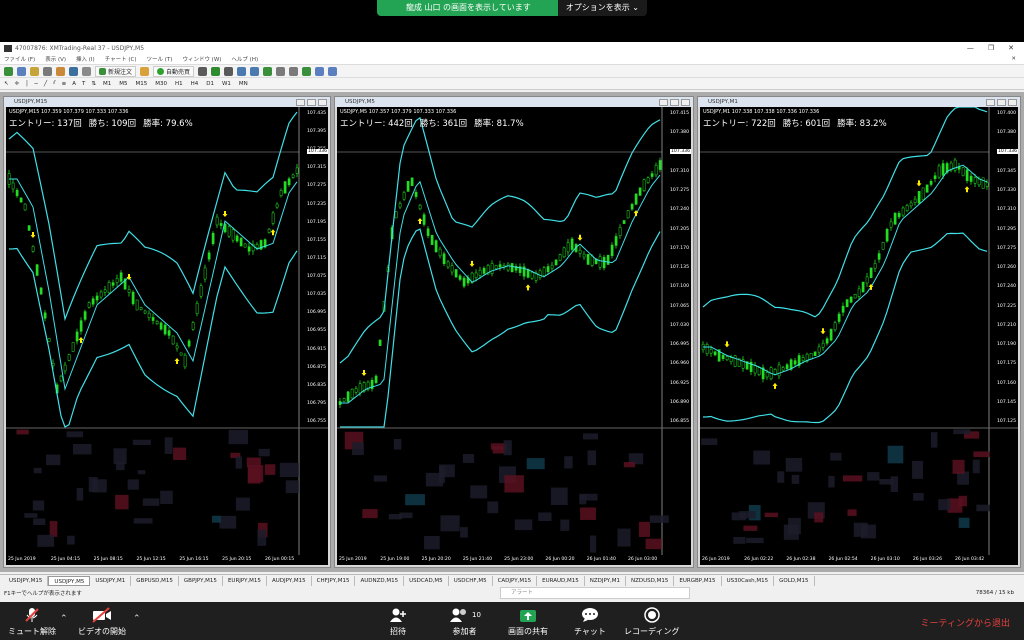  I want to click on chart-tab: AUDNZD,M15, so click(380, 580).